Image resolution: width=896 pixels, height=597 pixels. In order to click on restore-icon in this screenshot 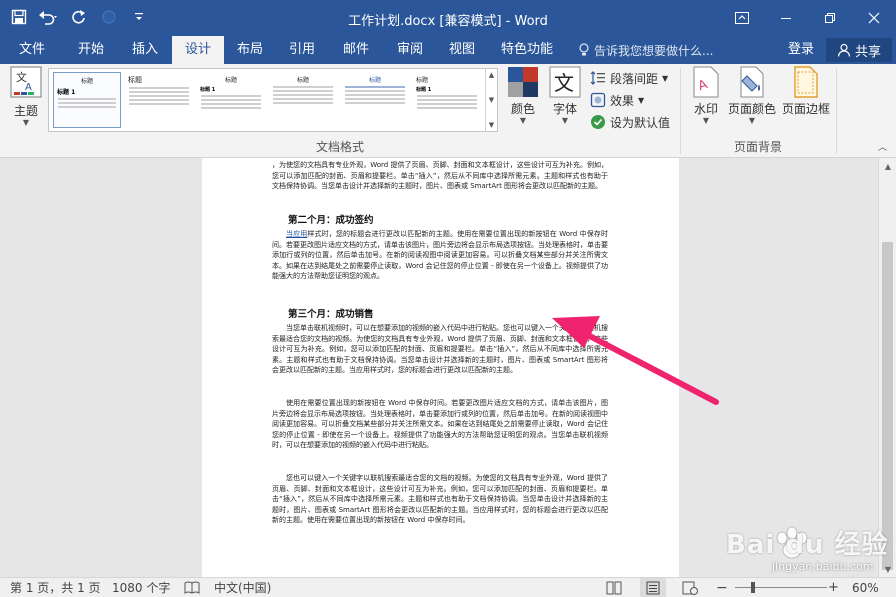, I will do `click(830, 18)`.